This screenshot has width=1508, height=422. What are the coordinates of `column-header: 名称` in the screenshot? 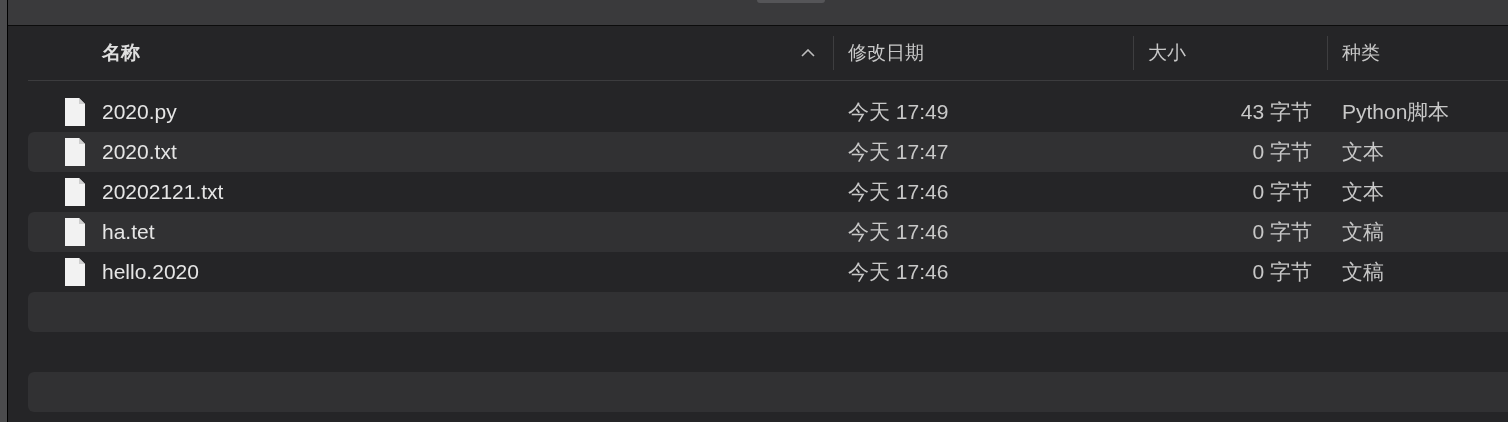 It's located at (121, 53).